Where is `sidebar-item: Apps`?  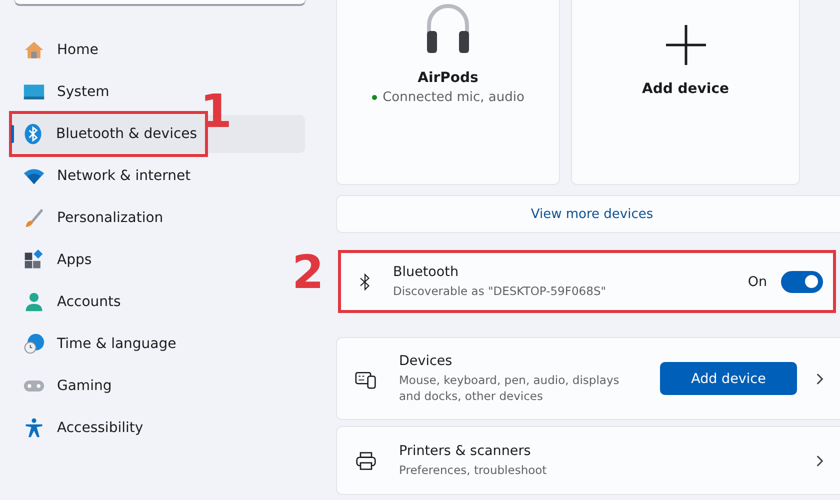 sidebar-item: Apps is located at coordinates (56, 260).